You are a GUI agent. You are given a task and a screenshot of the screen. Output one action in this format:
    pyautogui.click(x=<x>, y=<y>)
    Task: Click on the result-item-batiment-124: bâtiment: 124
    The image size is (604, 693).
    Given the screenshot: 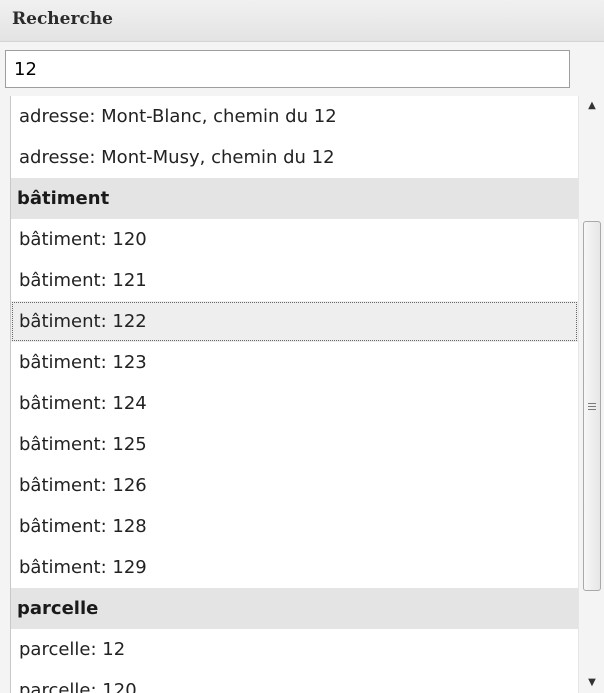 What is the action you would take?
    pyautogui.click(x=294, y=403)
    